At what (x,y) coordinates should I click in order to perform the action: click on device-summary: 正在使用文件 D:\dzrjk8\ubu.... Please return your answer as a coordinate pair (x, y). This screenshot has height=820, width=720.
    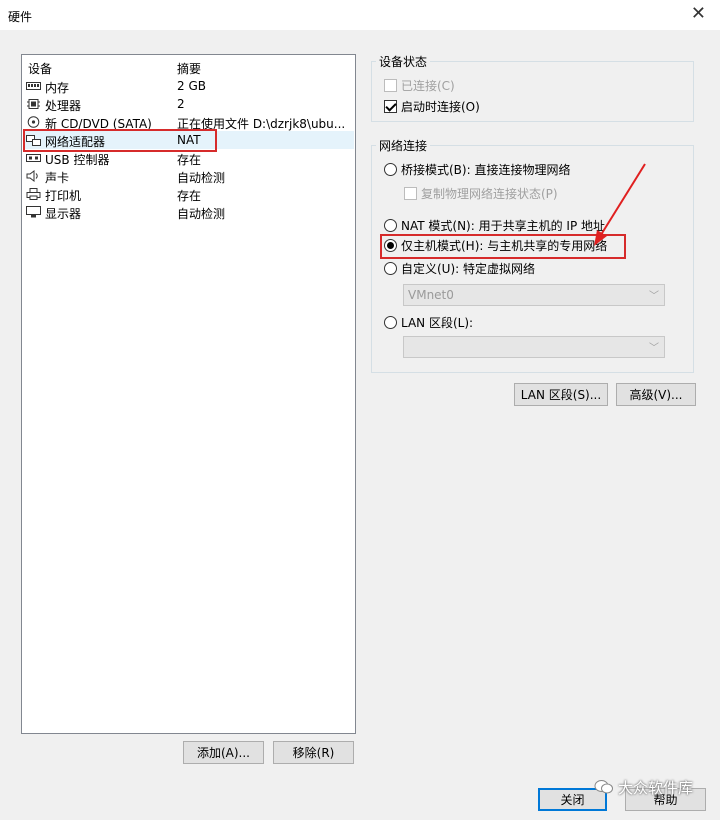
    Looking at the image, I should click on (261, 124).